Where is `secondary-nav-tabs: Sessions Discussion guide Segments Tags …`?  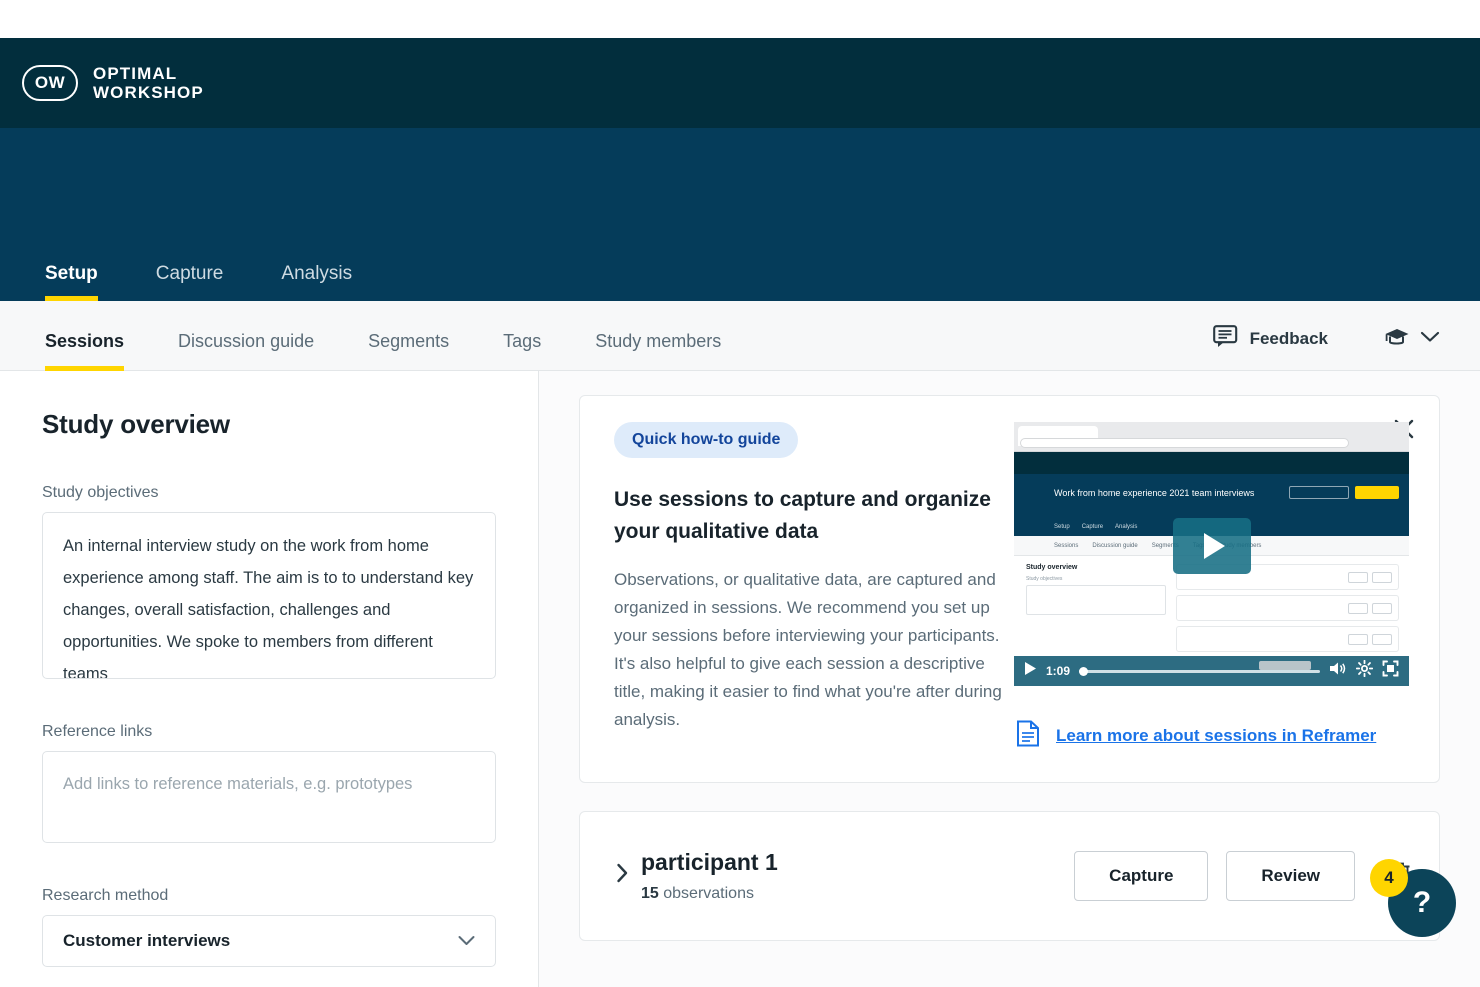 secondary-nav-tabs: Sessions Discussion guide Segments Tags … is located at coordinates (410, 336).